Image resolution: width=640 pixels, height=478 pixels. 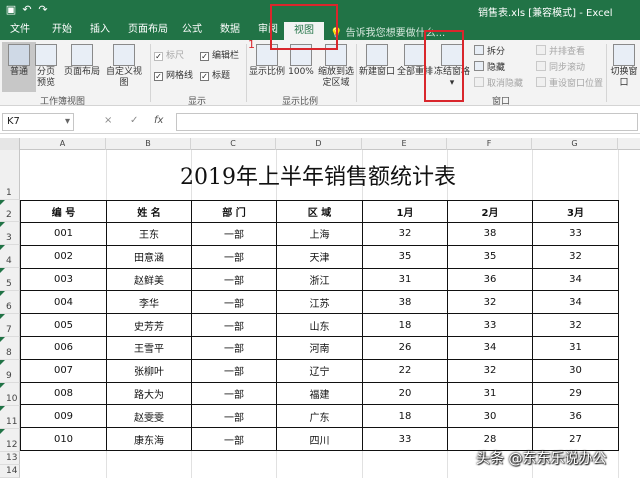 I want to click on table-cell: 20, so click(x=405, y=393).